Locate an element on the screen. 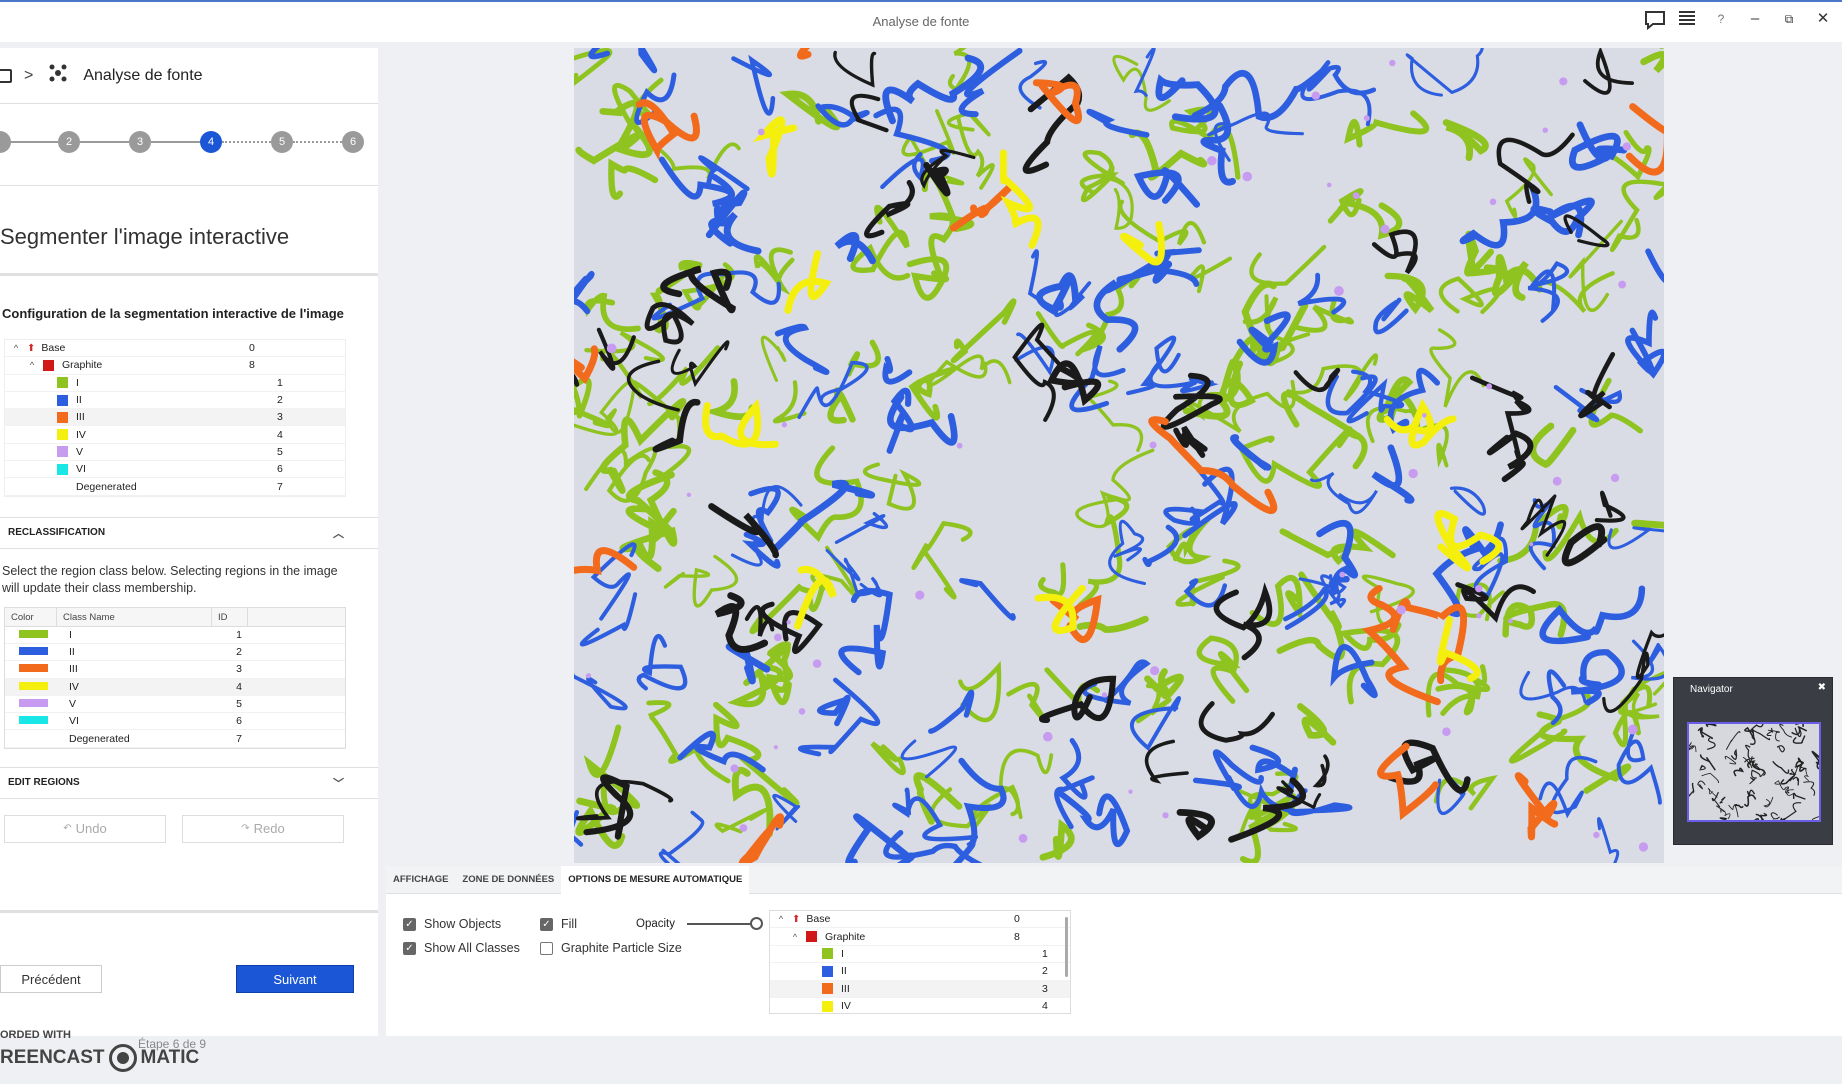  tree-row: VI 6 is located at coordinates (175, 470).